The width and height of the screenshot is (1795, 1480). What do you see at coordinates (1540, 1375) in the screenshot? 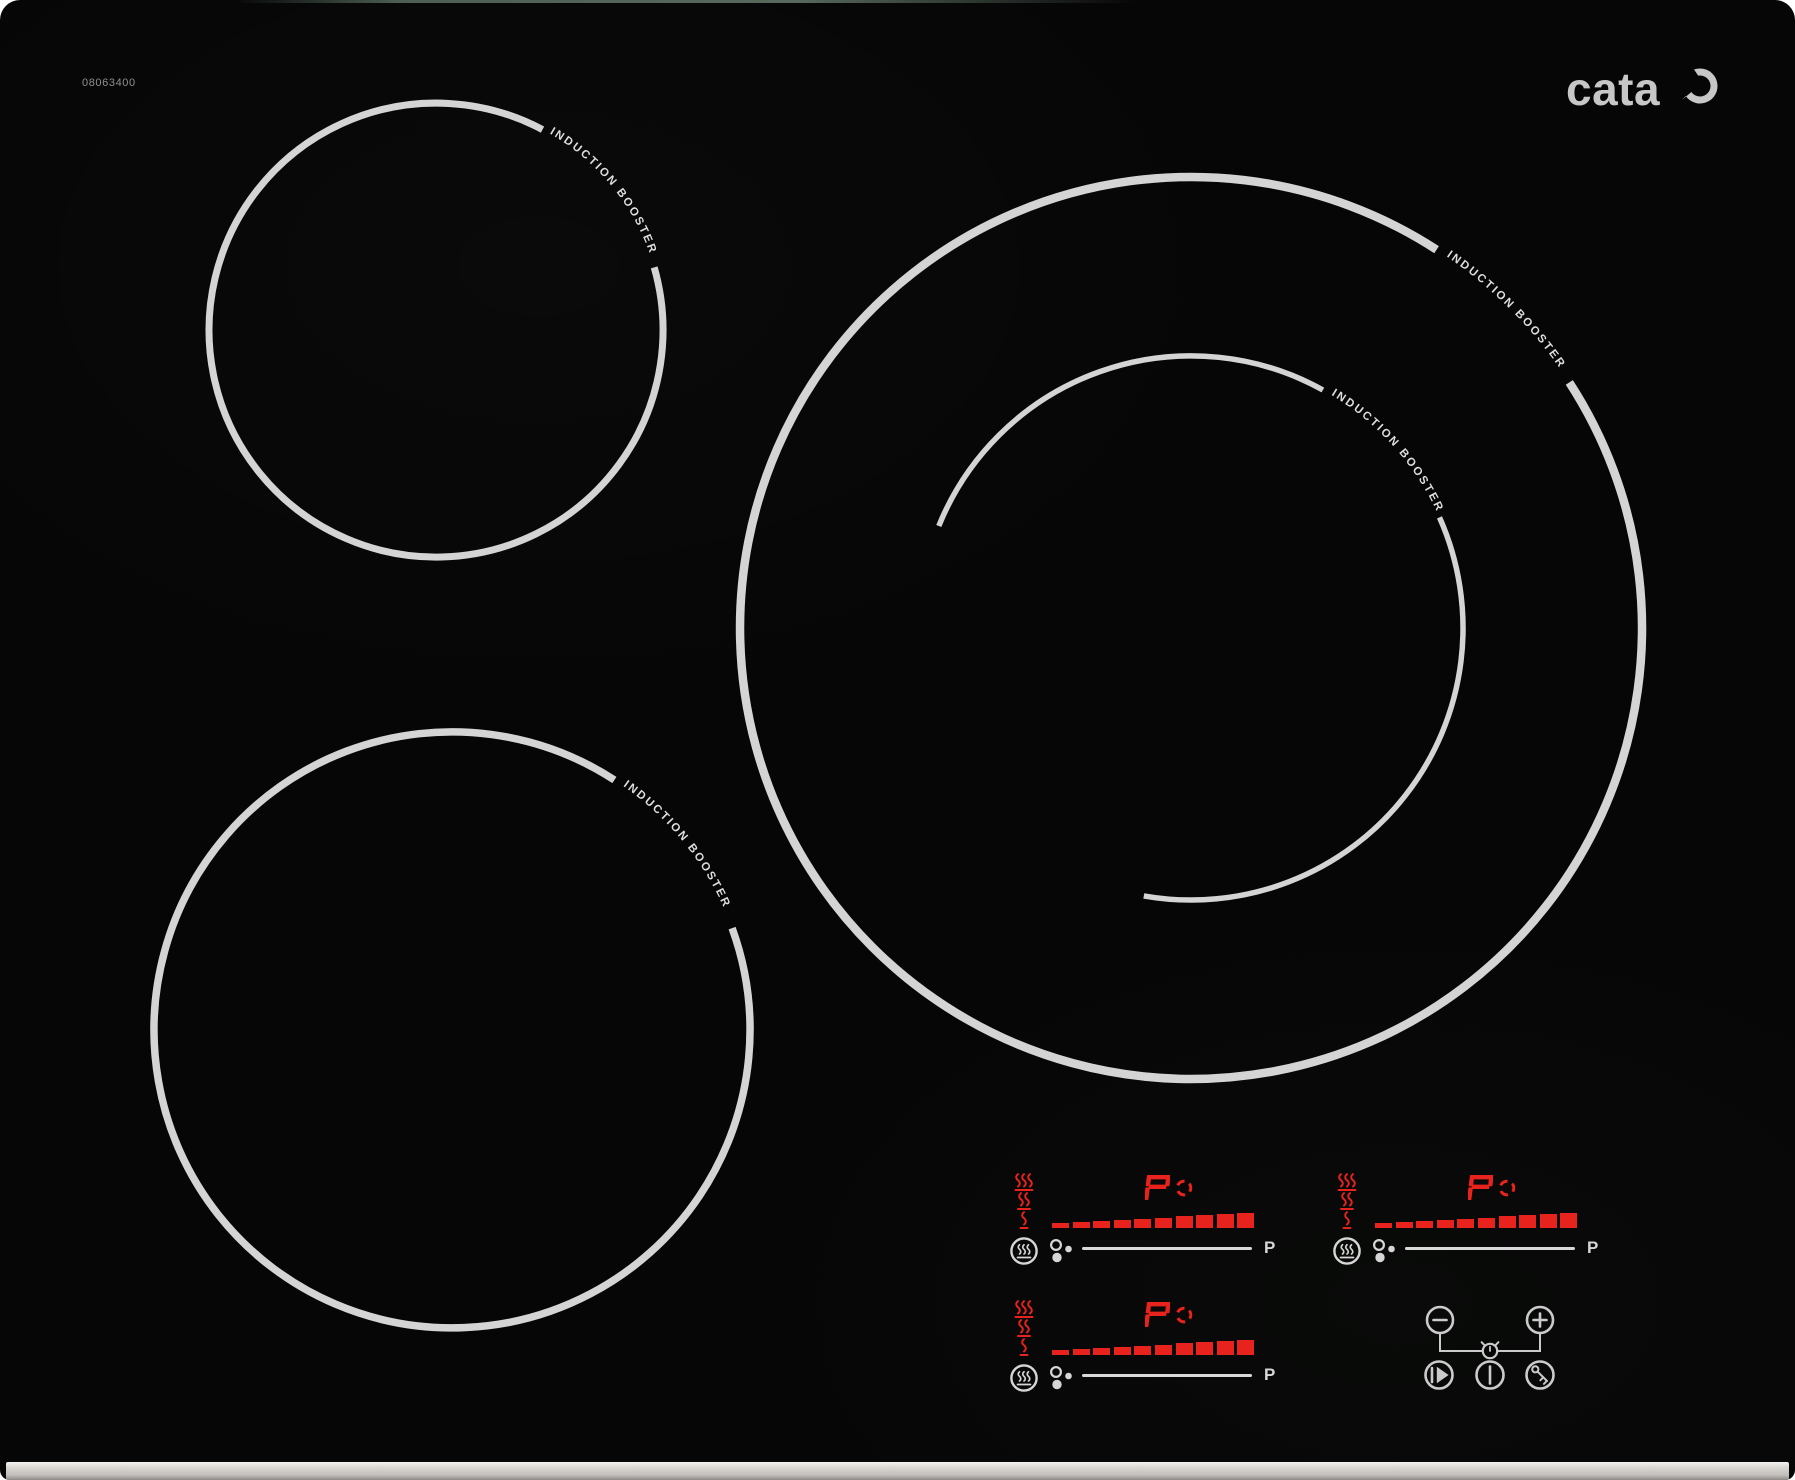
I see `child-lock-key-button` at bounding box center [1540, 1375].